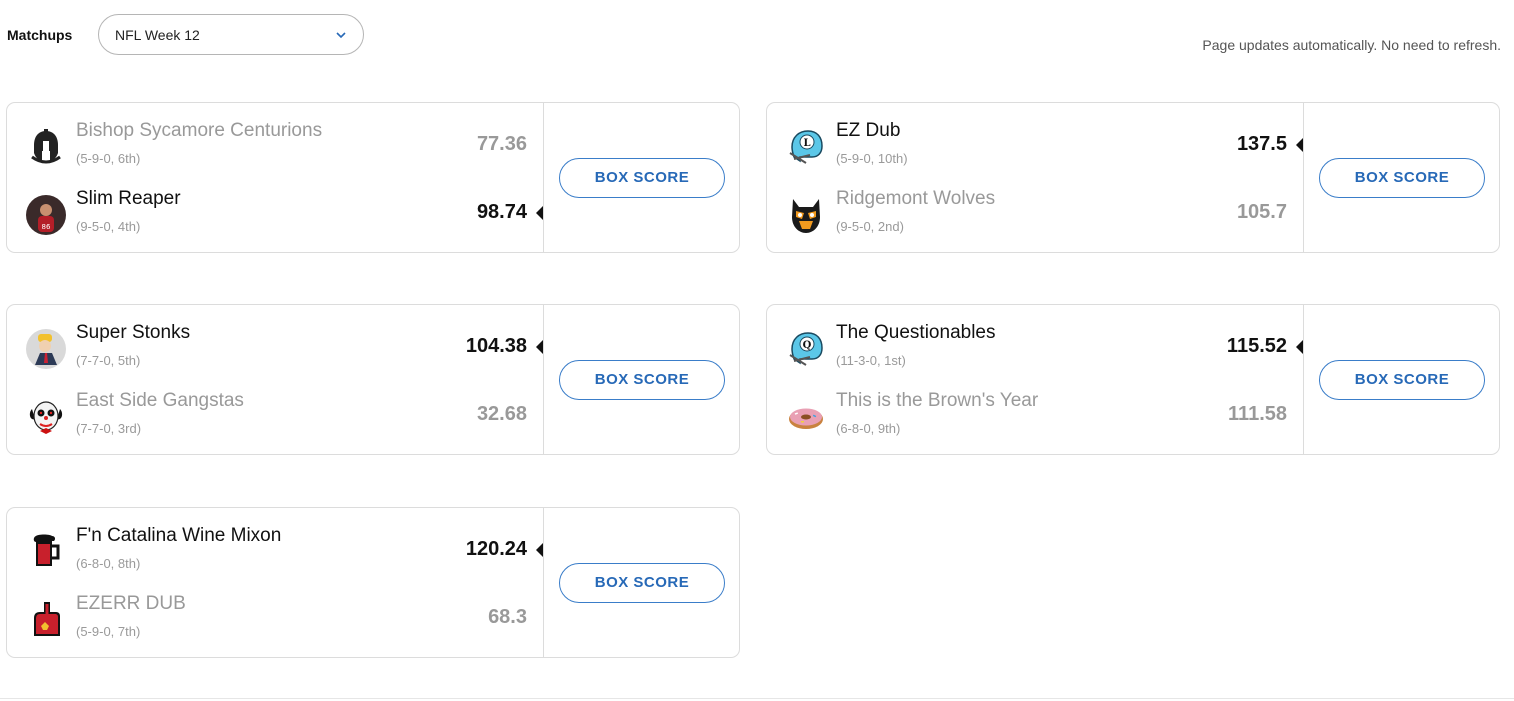 Image resolution: width=1514 pixels, height=701 pixels. I want to click on chevron-down-icon, so click(341, 35).